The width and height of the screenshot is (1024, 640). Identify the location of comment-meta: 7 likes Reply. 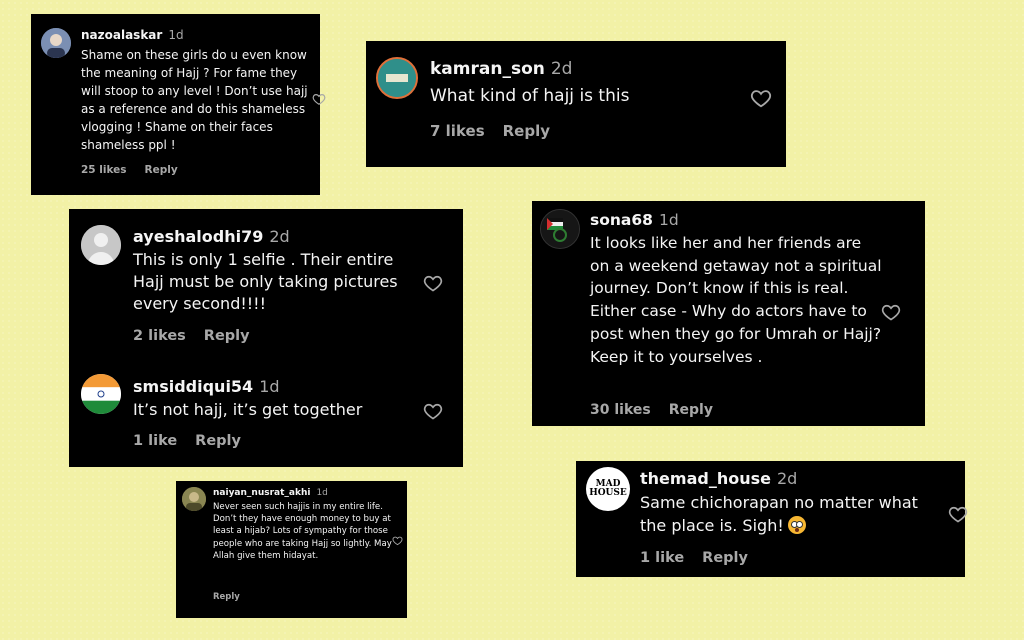
(490, 131).